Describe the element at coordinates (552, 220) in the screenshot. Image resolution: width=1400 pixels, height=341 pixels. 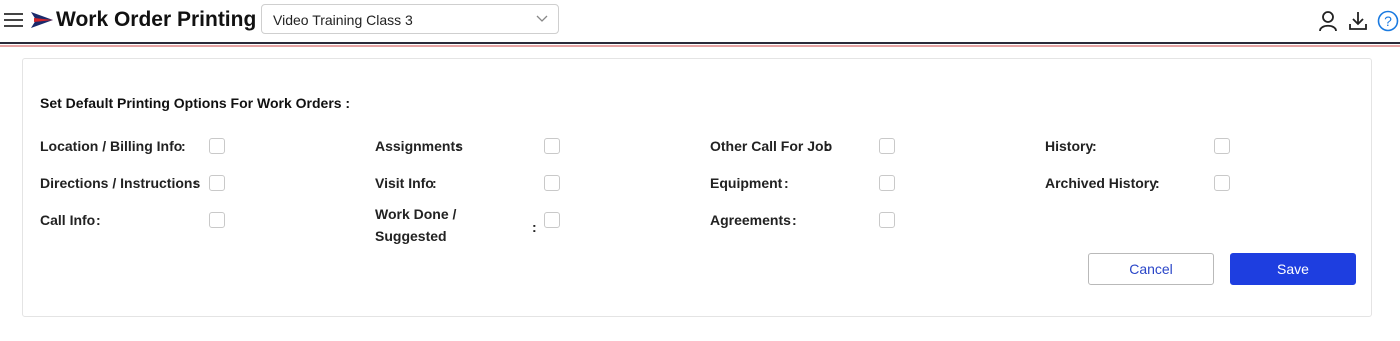
I see `checkbox-work-done-suggested` at that location.